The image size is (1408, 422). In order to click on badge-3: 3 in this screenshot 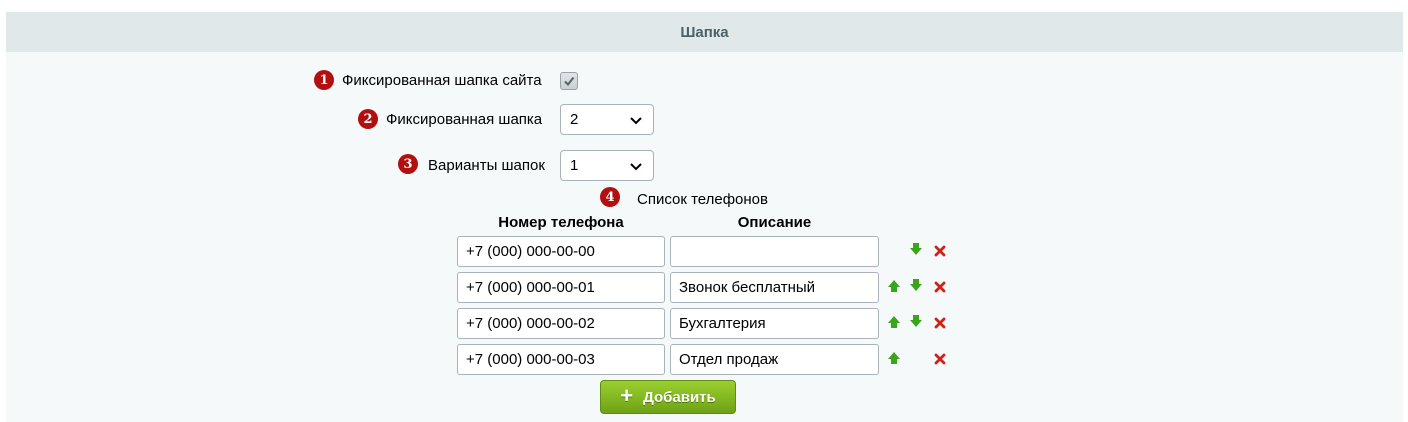, I will do `click(408, 164)`.